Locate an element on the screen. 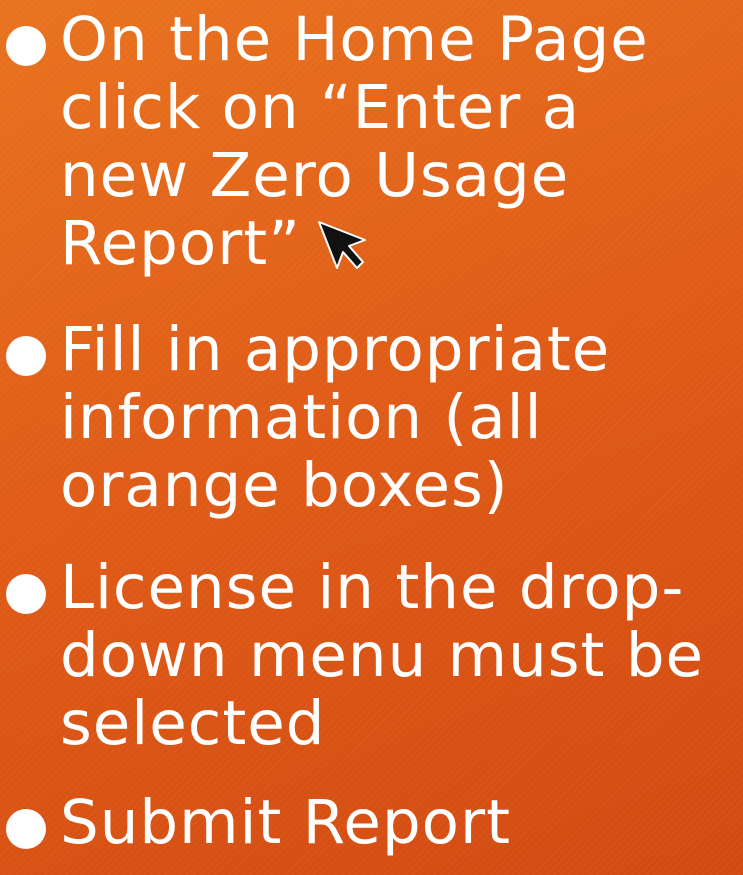  mouse-pointer-arrow-icon is located at coordinates (341, 245).